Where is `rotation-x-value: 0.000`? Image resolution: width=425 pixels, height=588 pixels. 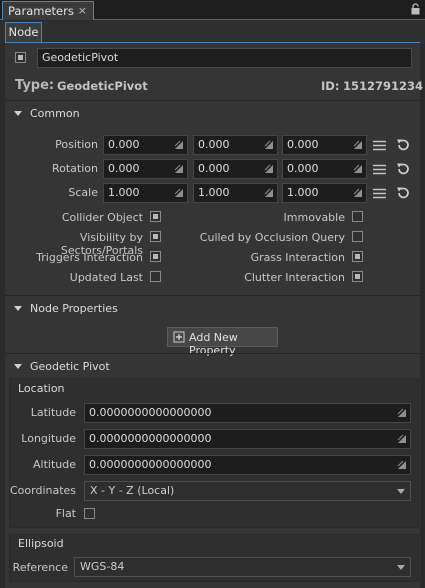
rotation-x-value: 0.000 is located at coordinates (124, 168).